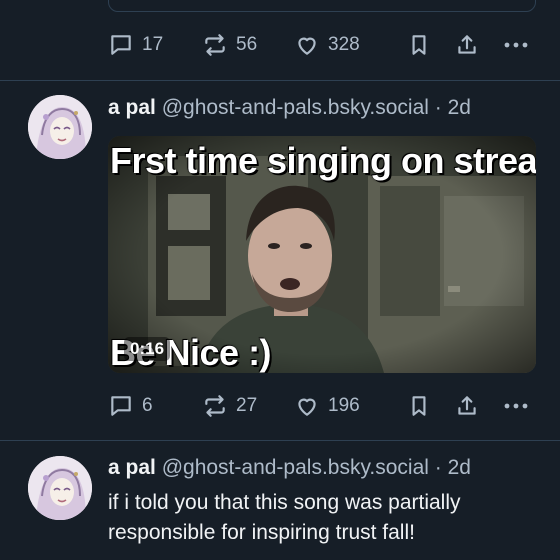 Image resolution: width=560 pixels, height=560 pixels. Describe the element at coordinates (344, 44) in the screenshot. I see `like-count: 328` at that location.